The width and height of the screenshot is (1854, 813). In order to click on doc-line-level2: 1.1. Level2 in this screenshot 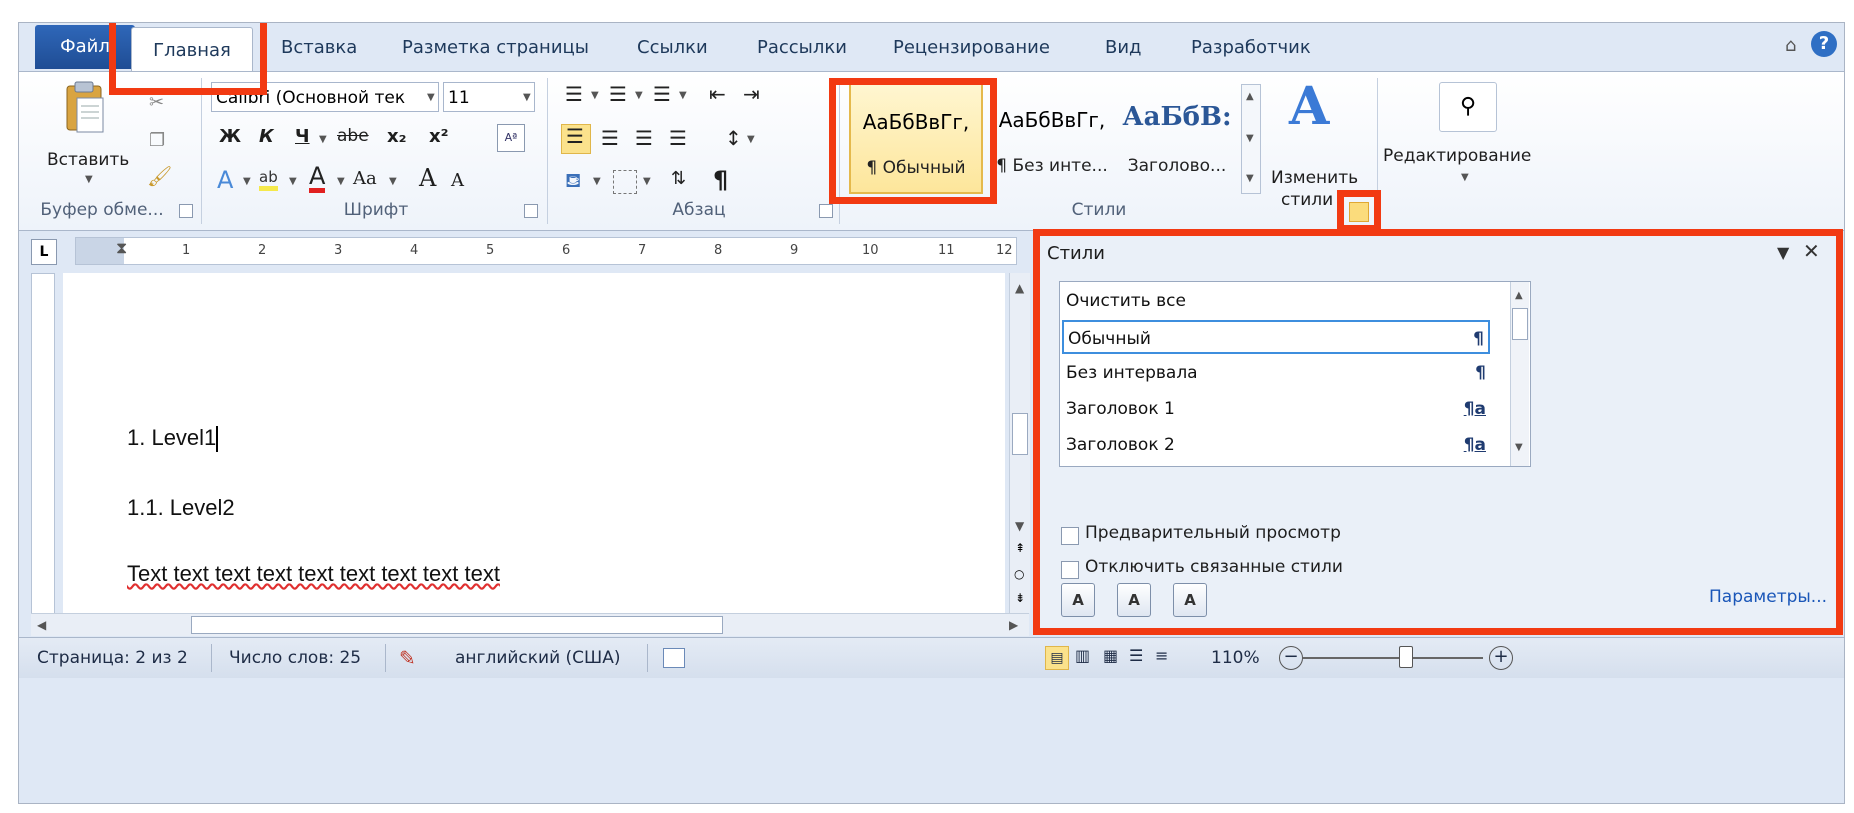, I will do `click(181, 508)`.